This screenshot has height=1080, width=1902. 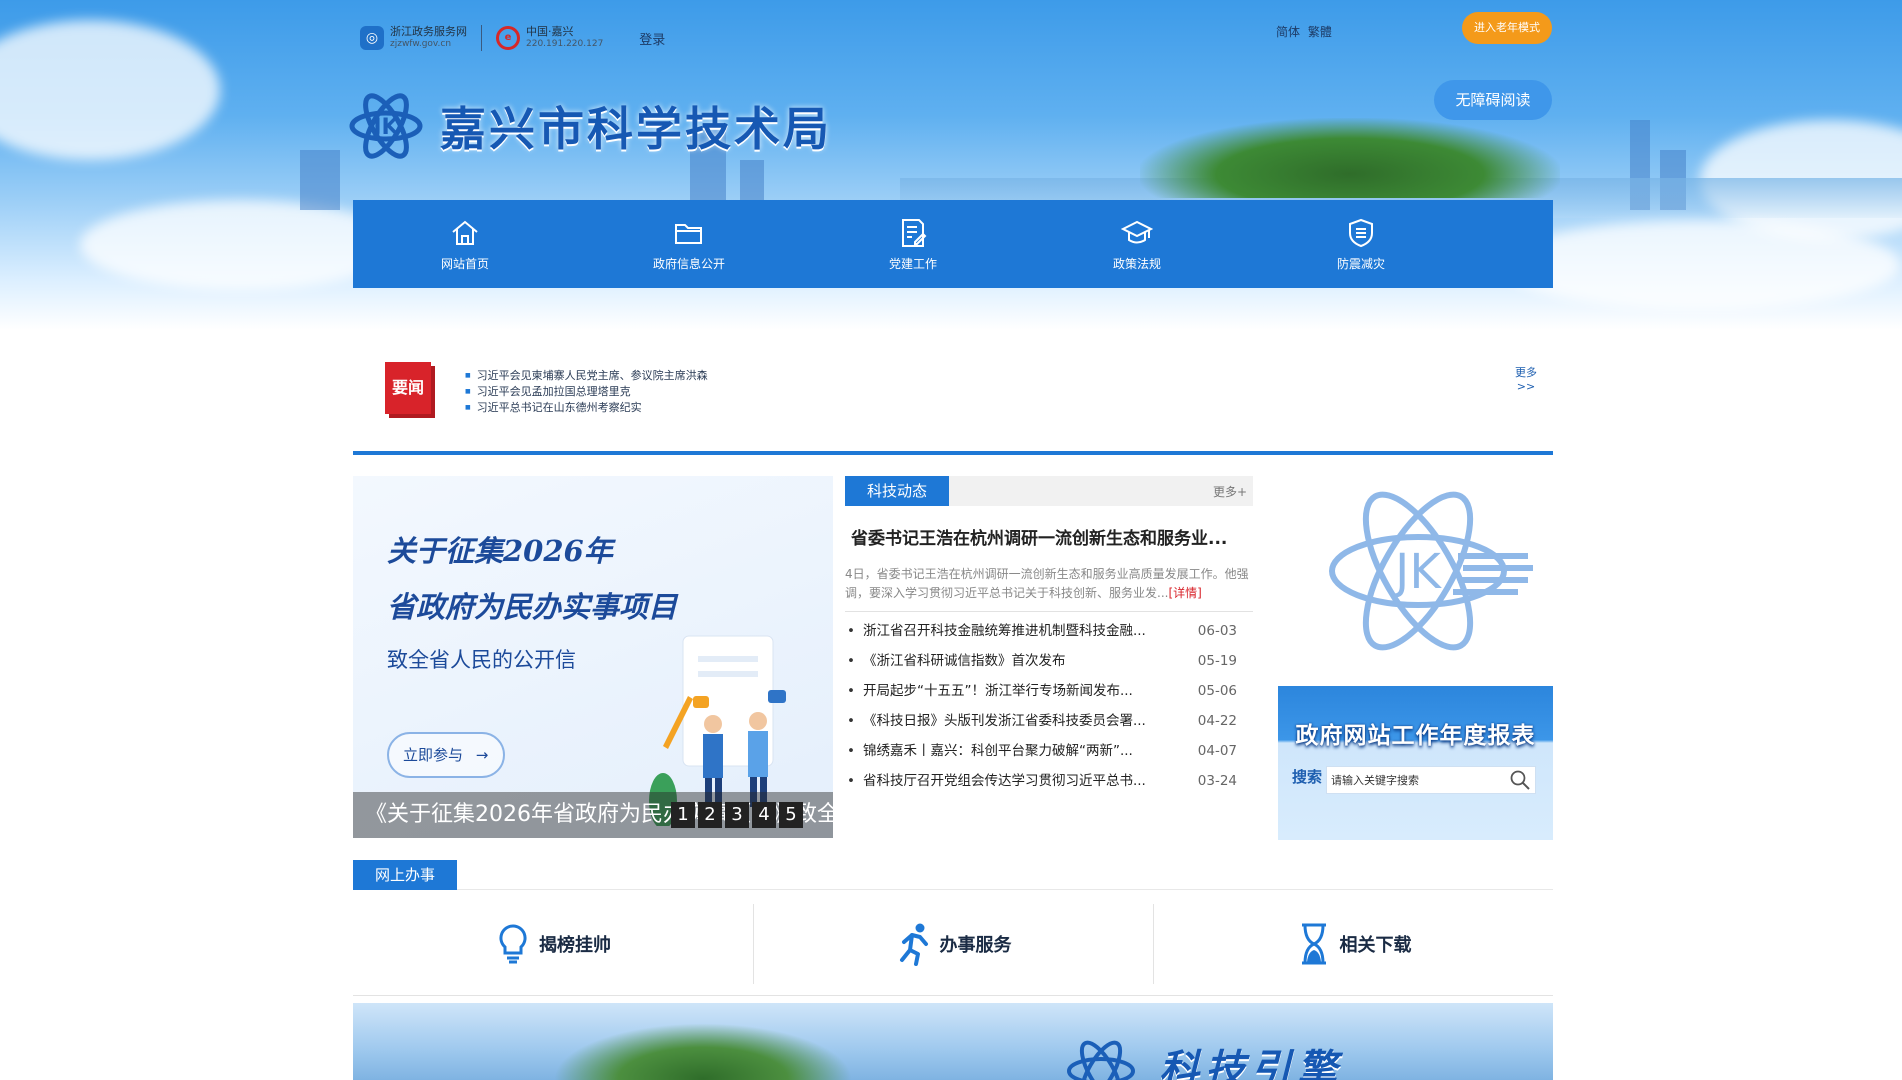 What do you see at coordinates (553, 944) in the screenshot?
I see `service-open-competition: 揭榜挂帅` at bounding box center [553, 944].